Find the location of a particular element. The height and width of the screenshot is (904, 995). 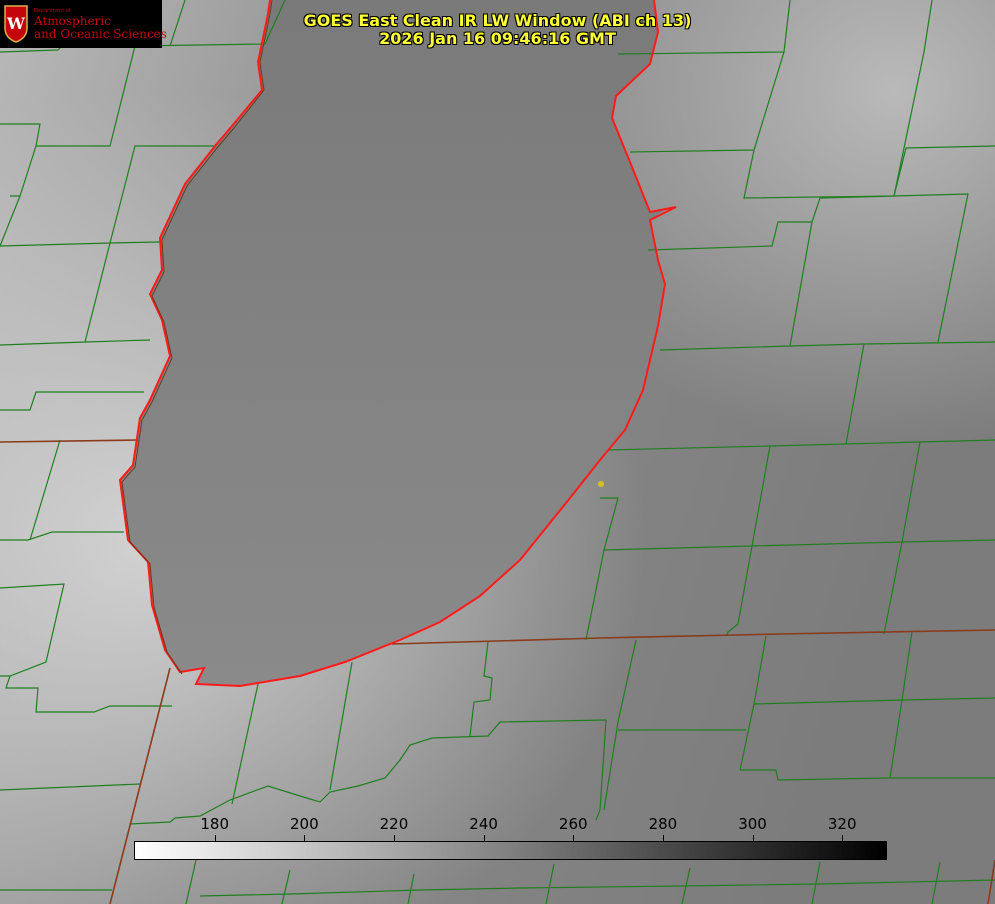

colorbar-tick-label: 200 is located at coordinates (304, 824).